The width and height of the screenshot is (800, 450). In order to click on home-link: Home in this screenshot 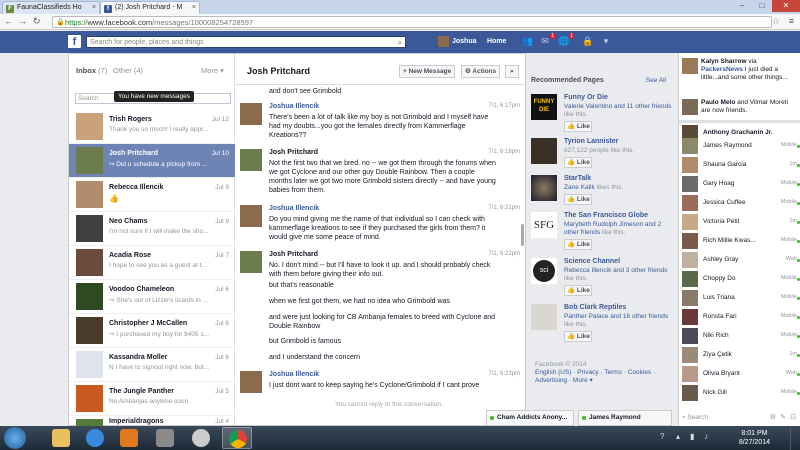, I will do `click(496, 42)`.